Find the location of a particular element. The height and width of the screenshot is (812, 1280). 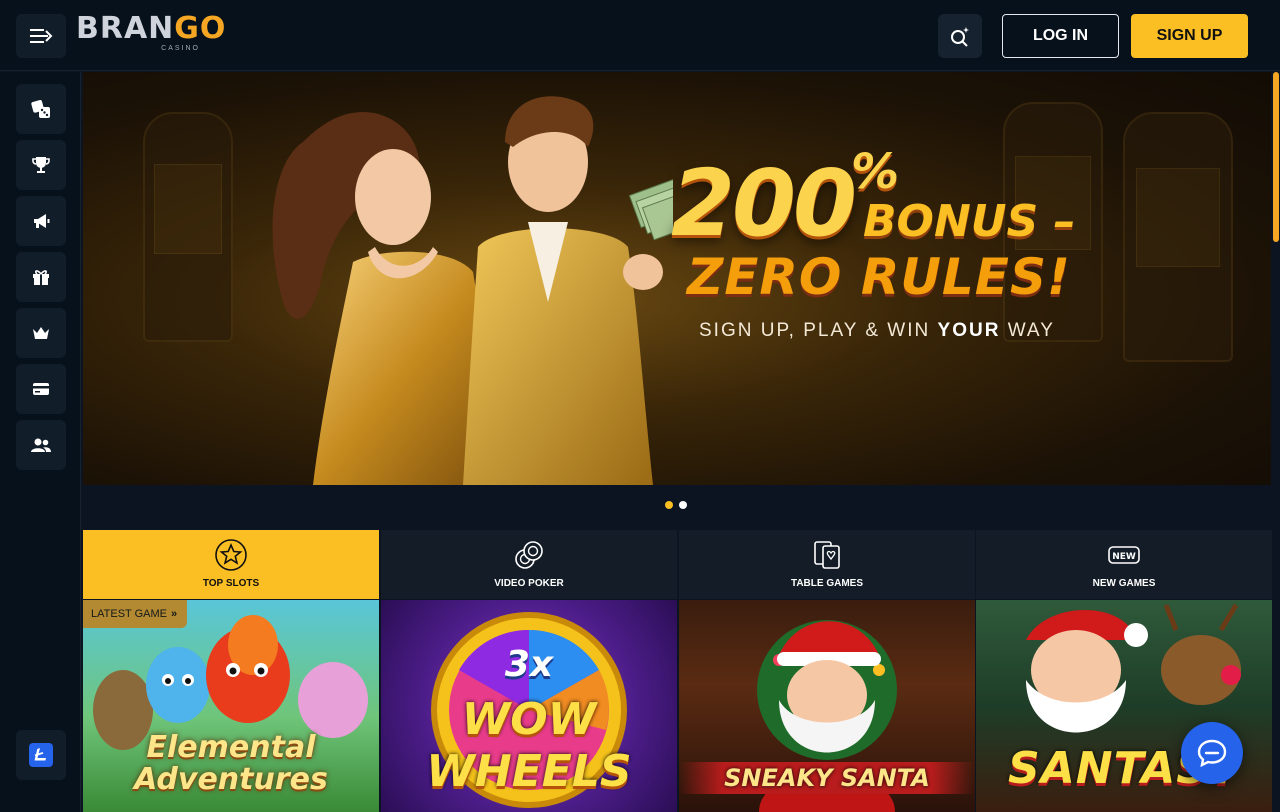

sidebar-item-affiliates is located at coordinates (41, 445).